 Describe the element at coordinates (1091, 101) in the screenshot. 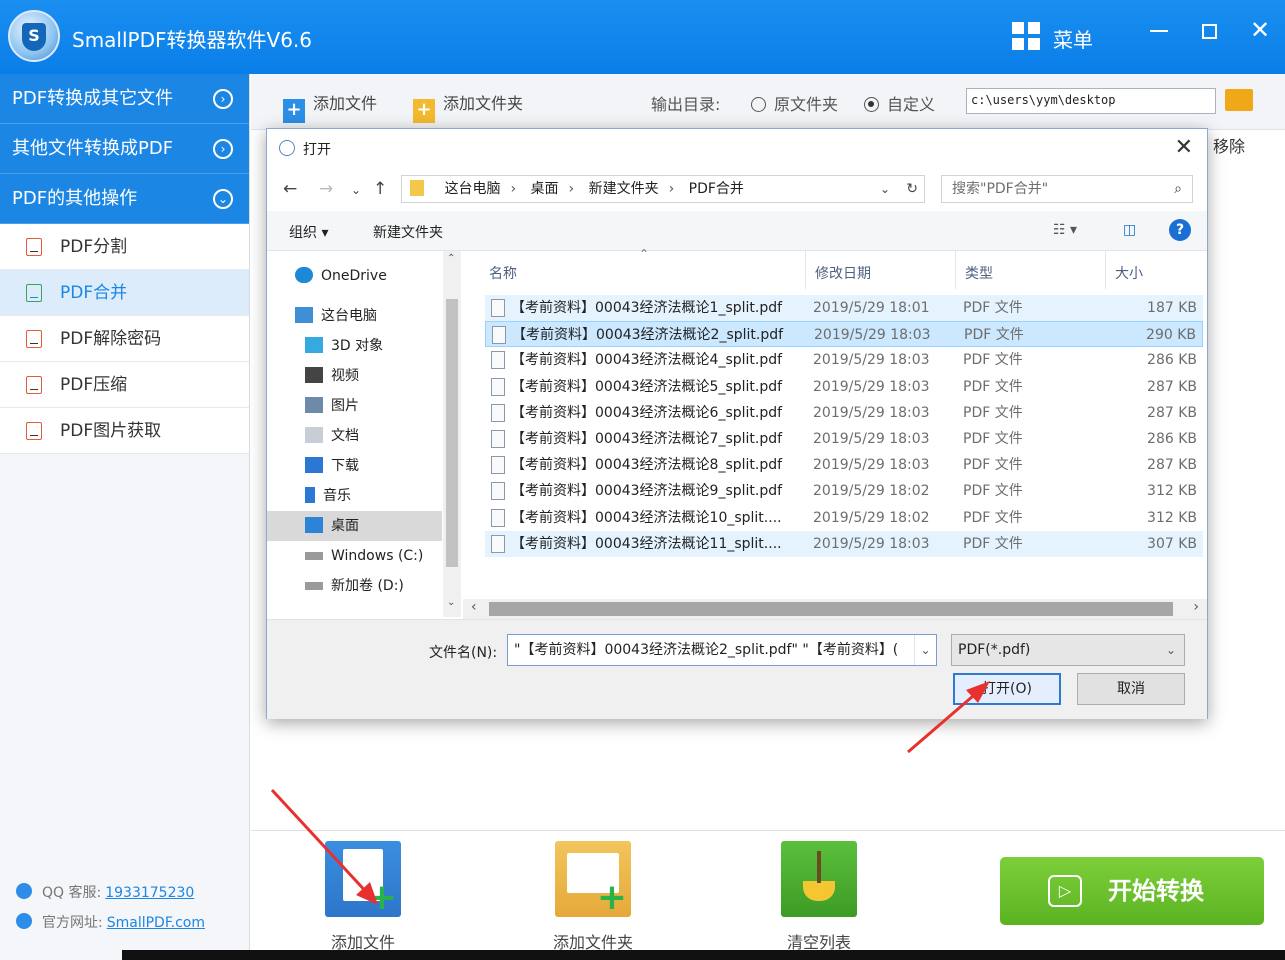

I see `output-path-input: c:\users\yym\desktop` at that location.